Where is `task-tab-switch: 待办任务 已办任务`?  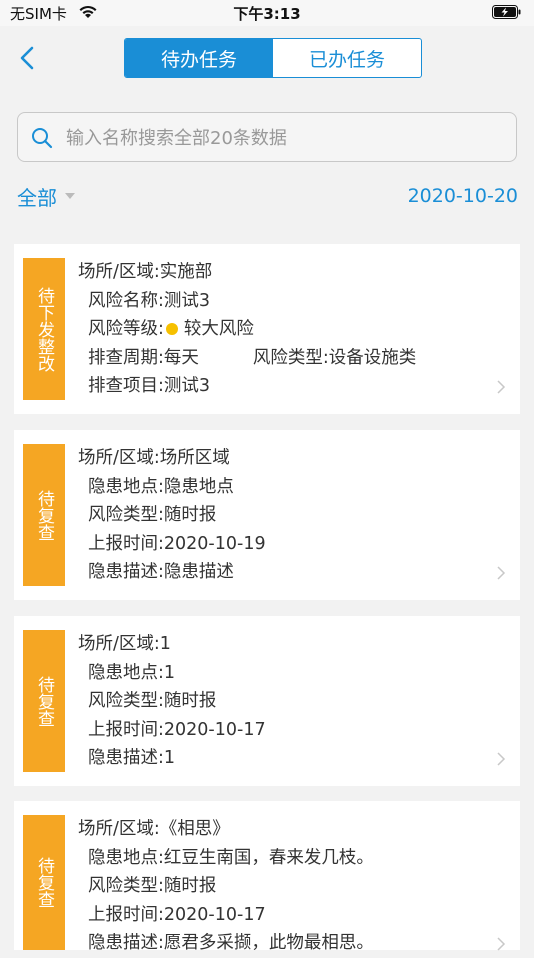 task-tab-switch: 待办任务 已办任务 is located at coordinates (273, 58).